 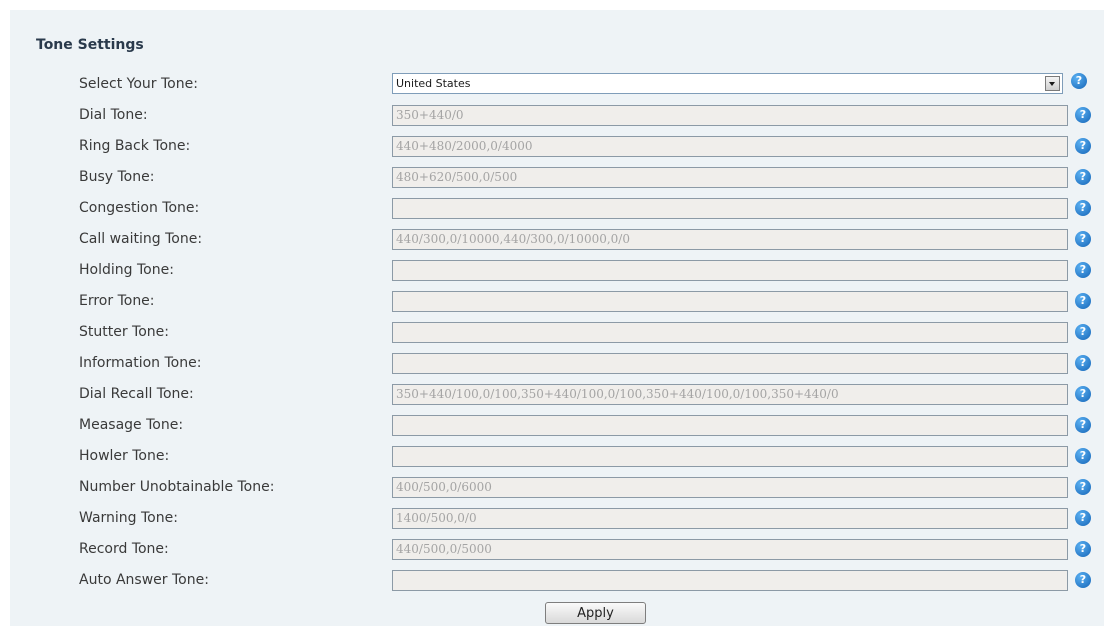 What do you see at coordinates (730, 518) in the screenshot?
I see `warning-tone-field: 1400/500,0/0` at bounding box center [730, 518].